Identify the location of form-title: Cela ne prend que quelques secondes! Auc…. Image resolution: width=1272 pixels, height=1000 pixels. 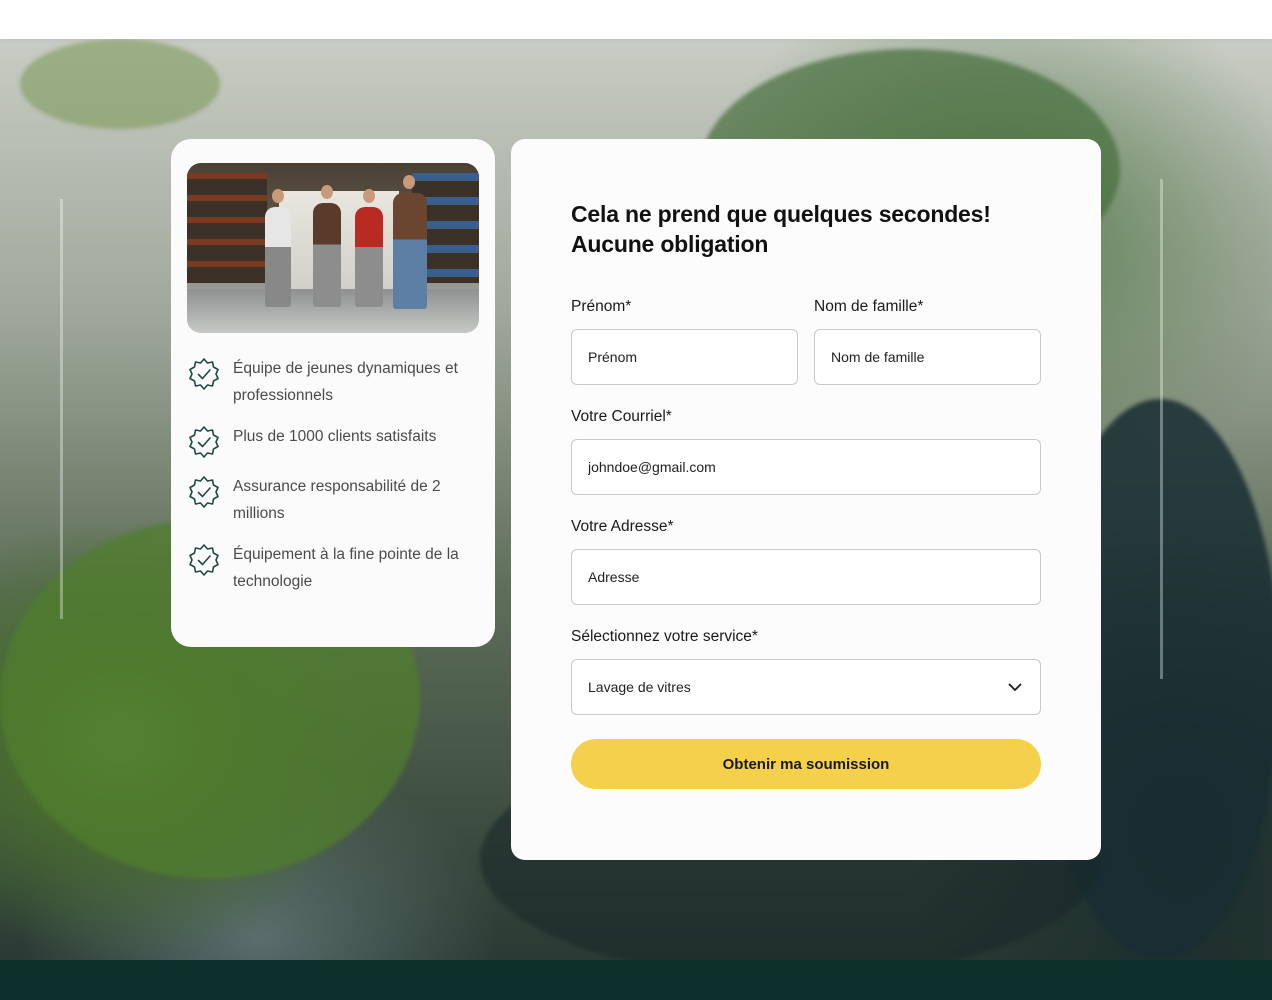
(806, 229).